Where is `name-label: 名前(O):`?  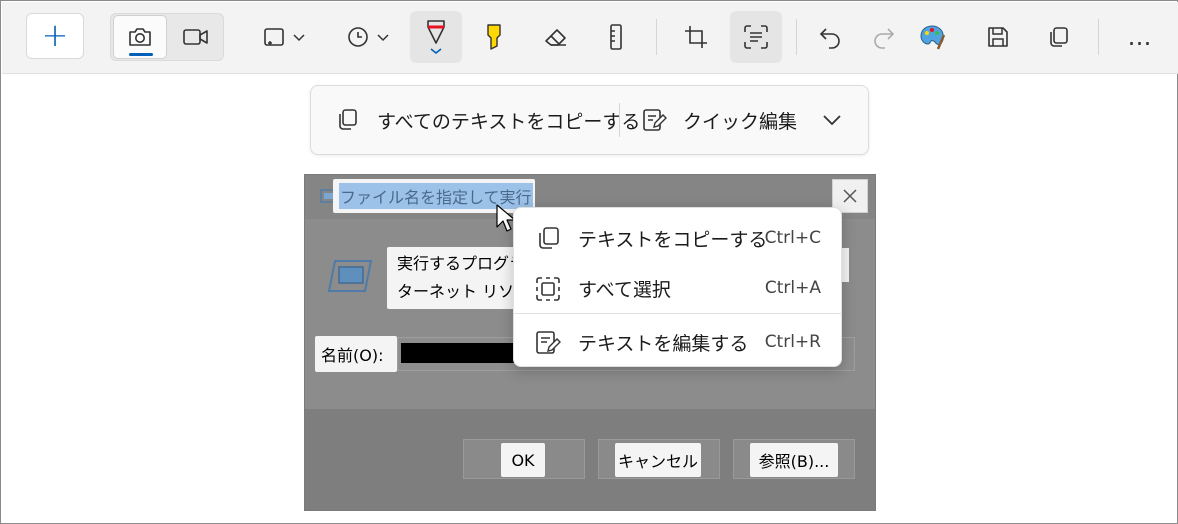
name-label: 名前(O): is located at coordinates (352, 355).